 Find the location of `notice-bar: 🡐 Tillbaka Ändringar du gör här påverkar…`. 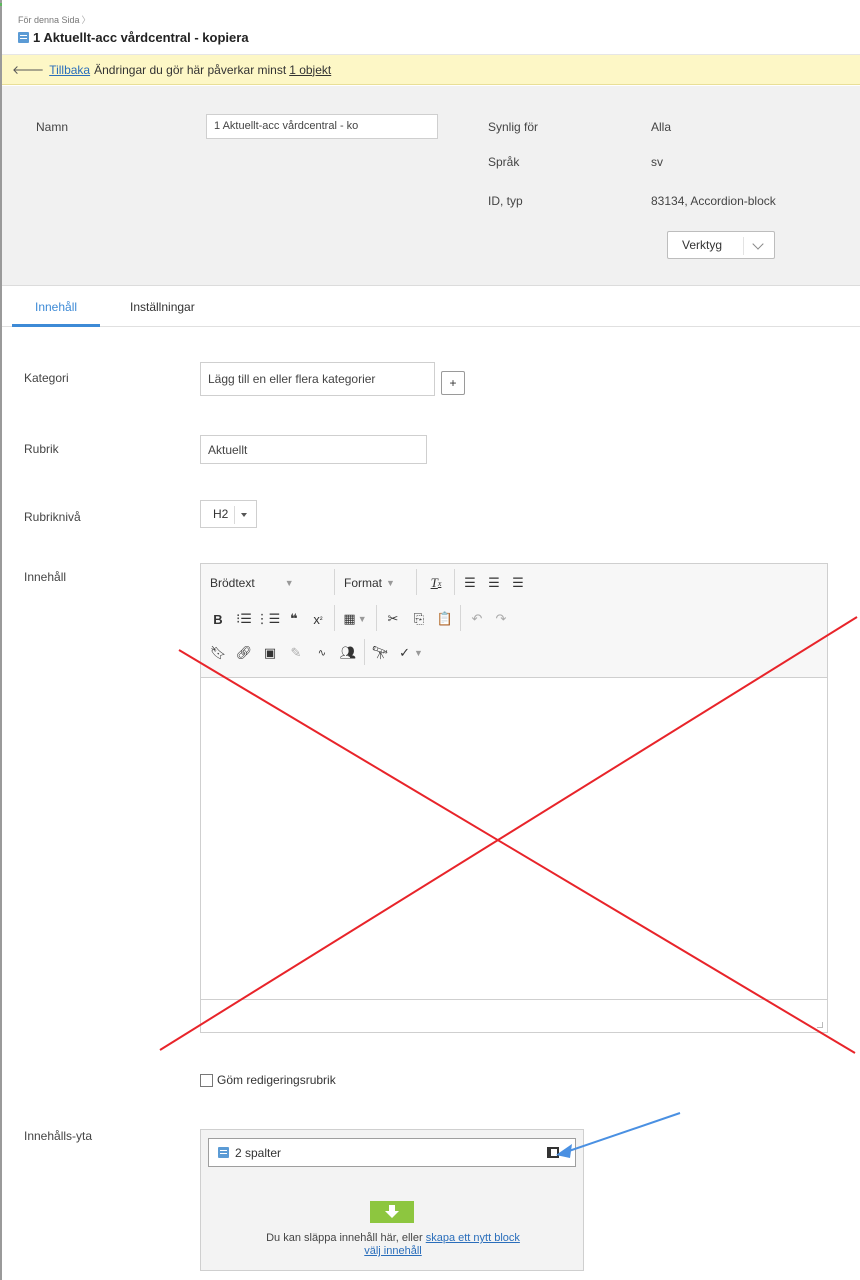

notice-bar: 🡐 Tillbaka Ändringar du gör här påverkar… is located at coordinates (431, 70).